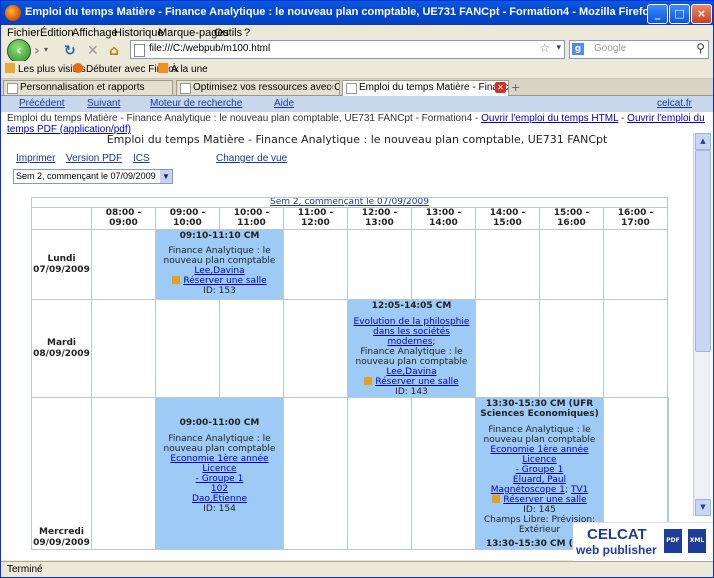 The image size is (714, 578). Describe the element at coordinates (284, 103) in the screenshot. I see `help-link: Aide` at that location.